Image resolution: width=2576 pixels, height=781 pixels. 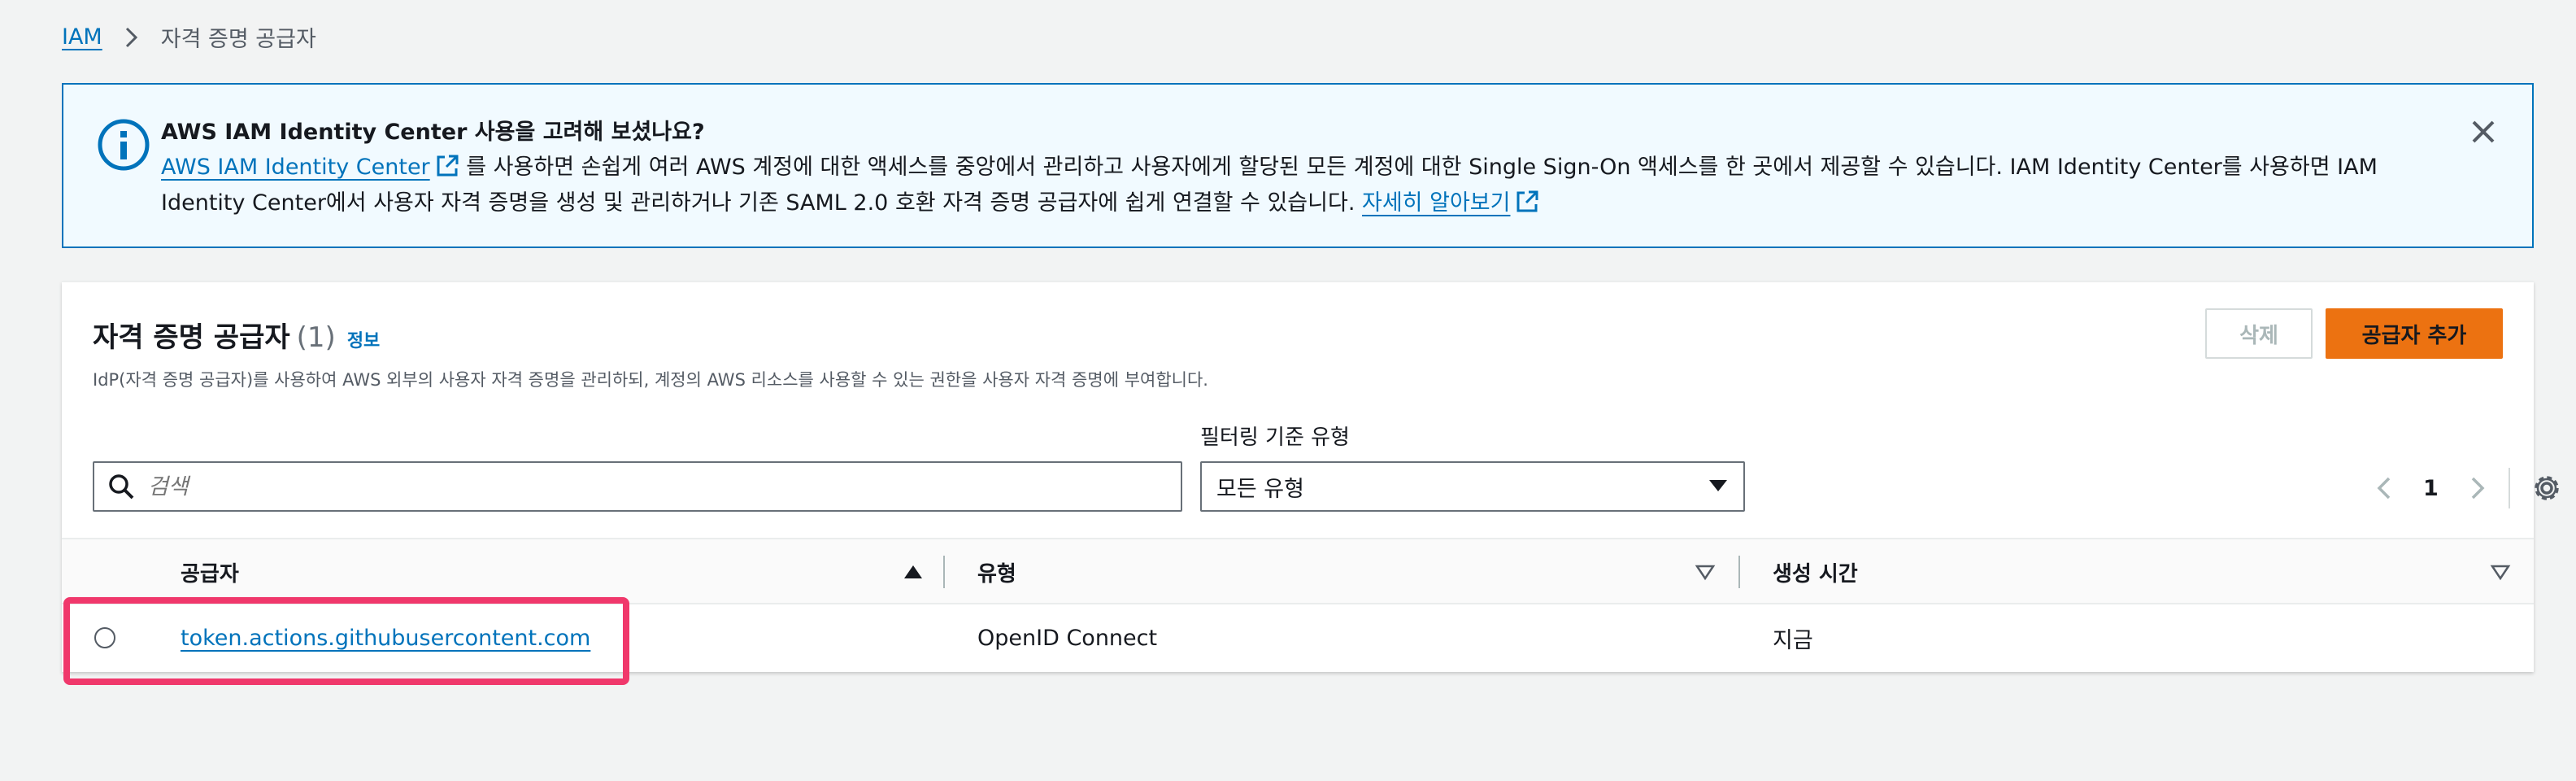 I want to click on filter-type-value: 모든 유형, so click(x=1260, y=489).